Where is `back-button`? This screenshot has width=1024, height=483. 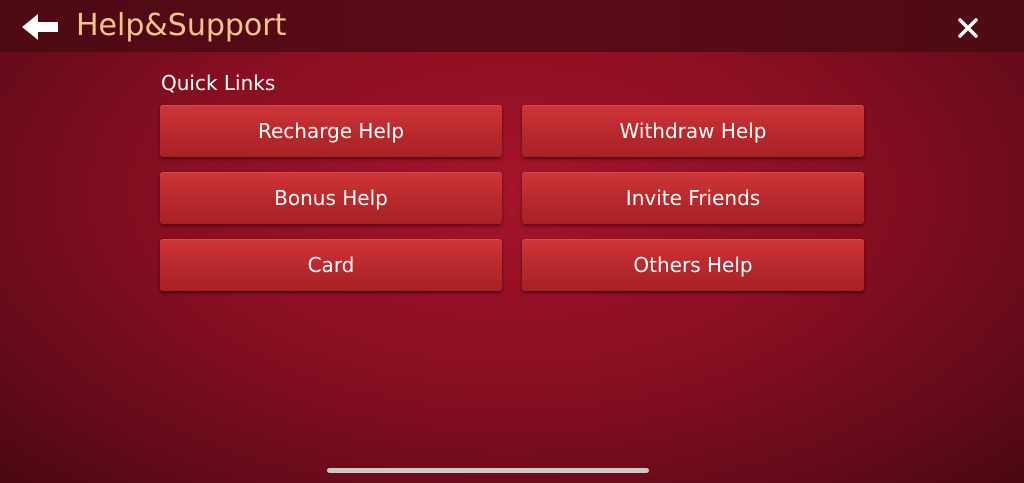
back-button is located at coordinates (41, 27).